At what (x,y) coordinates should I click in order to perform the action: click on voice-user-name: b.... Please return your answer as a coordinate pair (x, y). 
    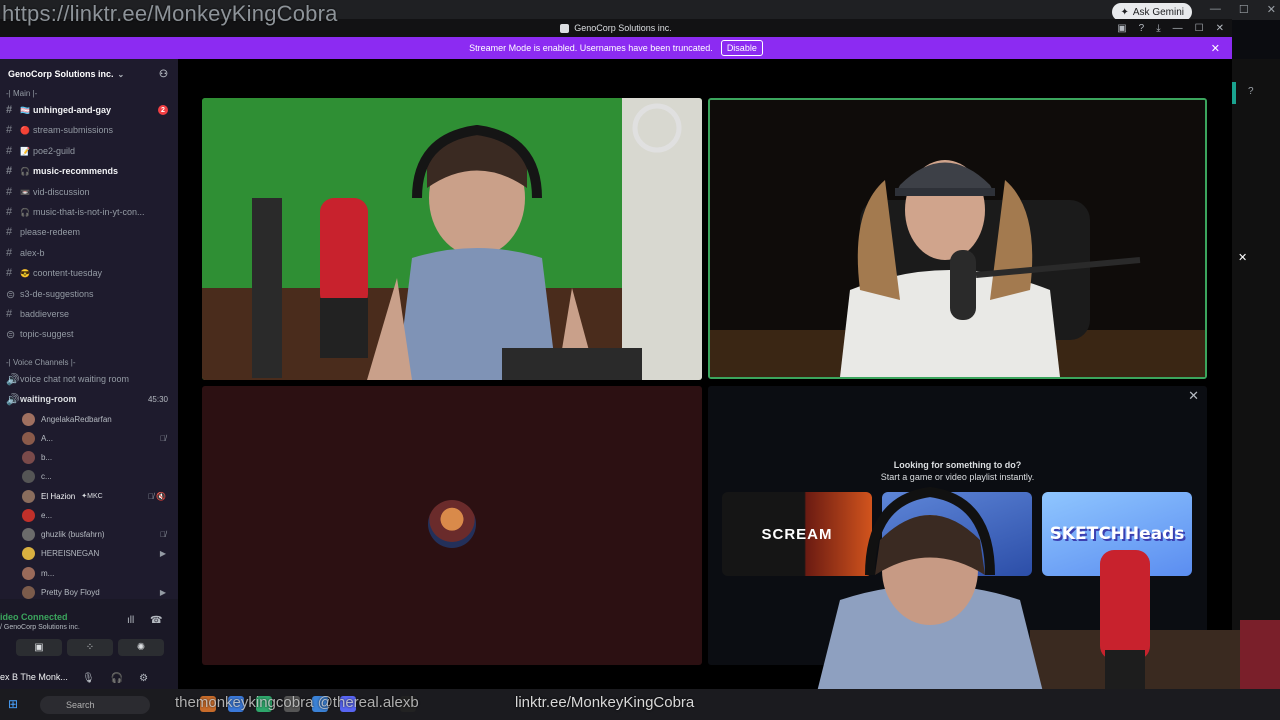
    Looking at the image, I should click on (47, 457).